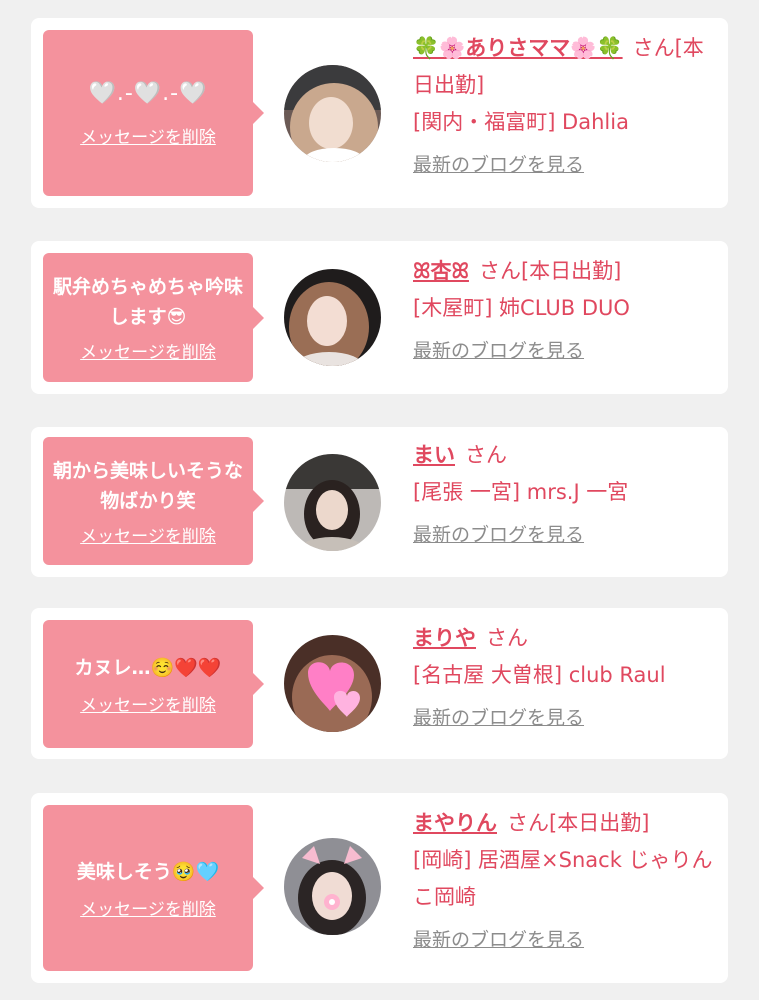  I want to click on message-bubble: 🤍.-🤍.-🤍 メッセージを削除, so click(153, 113).